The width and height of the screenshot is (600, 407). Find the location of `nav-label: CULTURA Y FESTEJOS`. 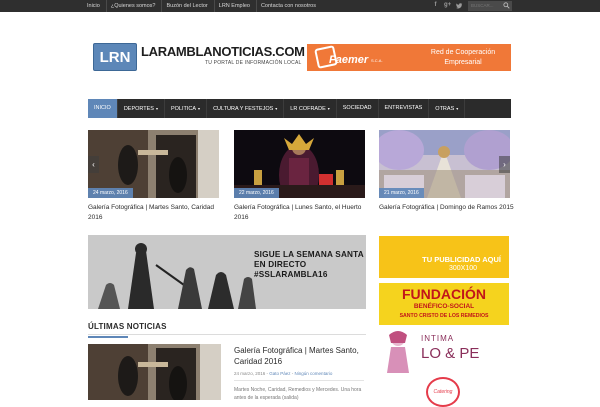

nav-label: CULTURA Y FESTEJOS is located at coordinates (243, 109).